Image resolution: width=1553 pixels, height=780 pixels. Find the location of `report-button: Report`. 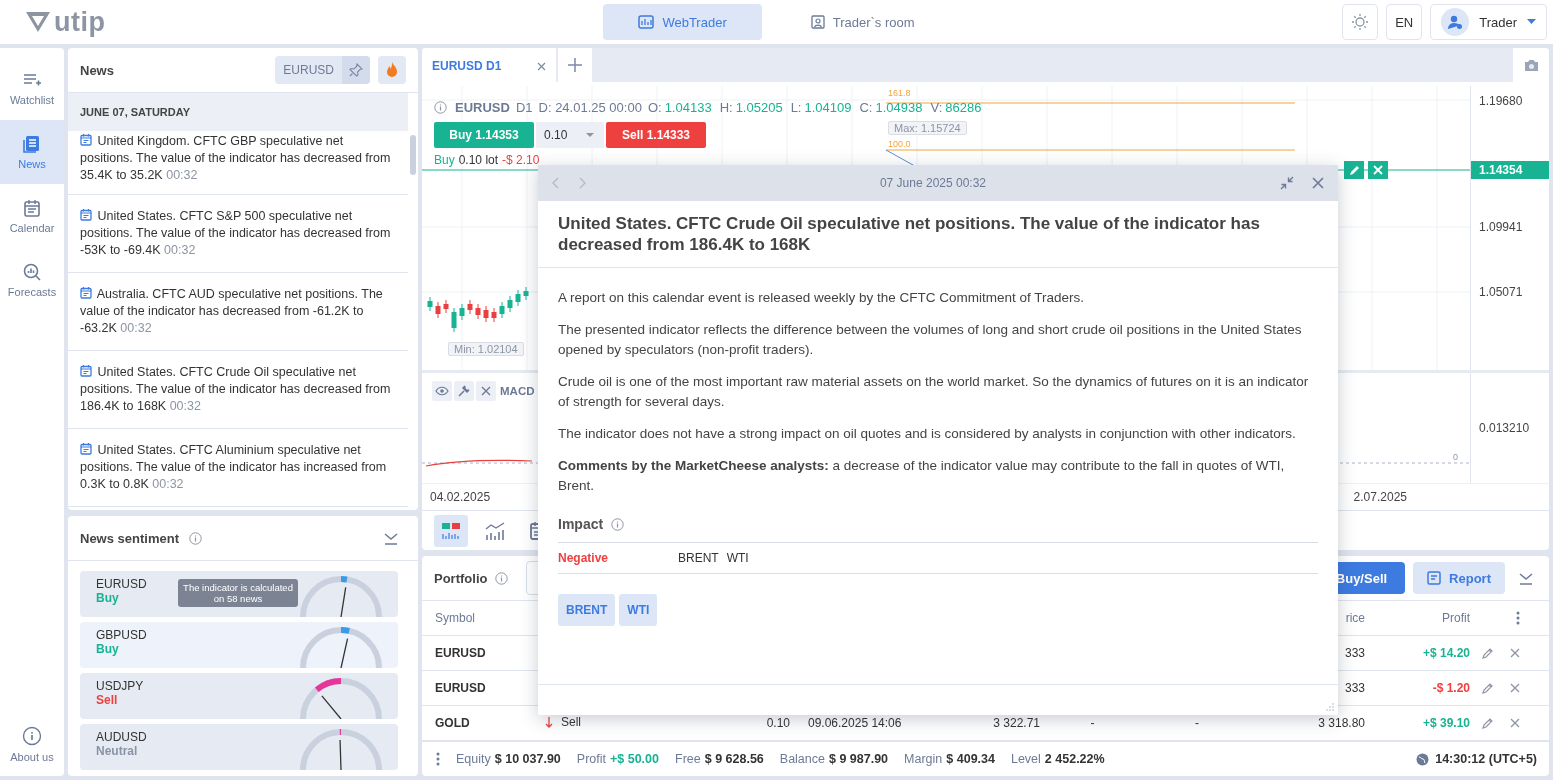

report-button: Report is located at coordinates (1459, 578).